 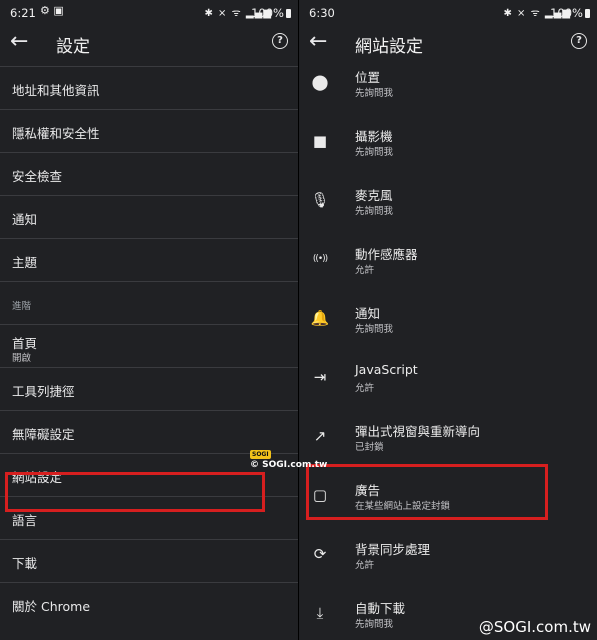 What do you see at coordinates (25, 262) in the screenshot?
I see `settings-item-label: 主題` at bounding box center [25, 262].